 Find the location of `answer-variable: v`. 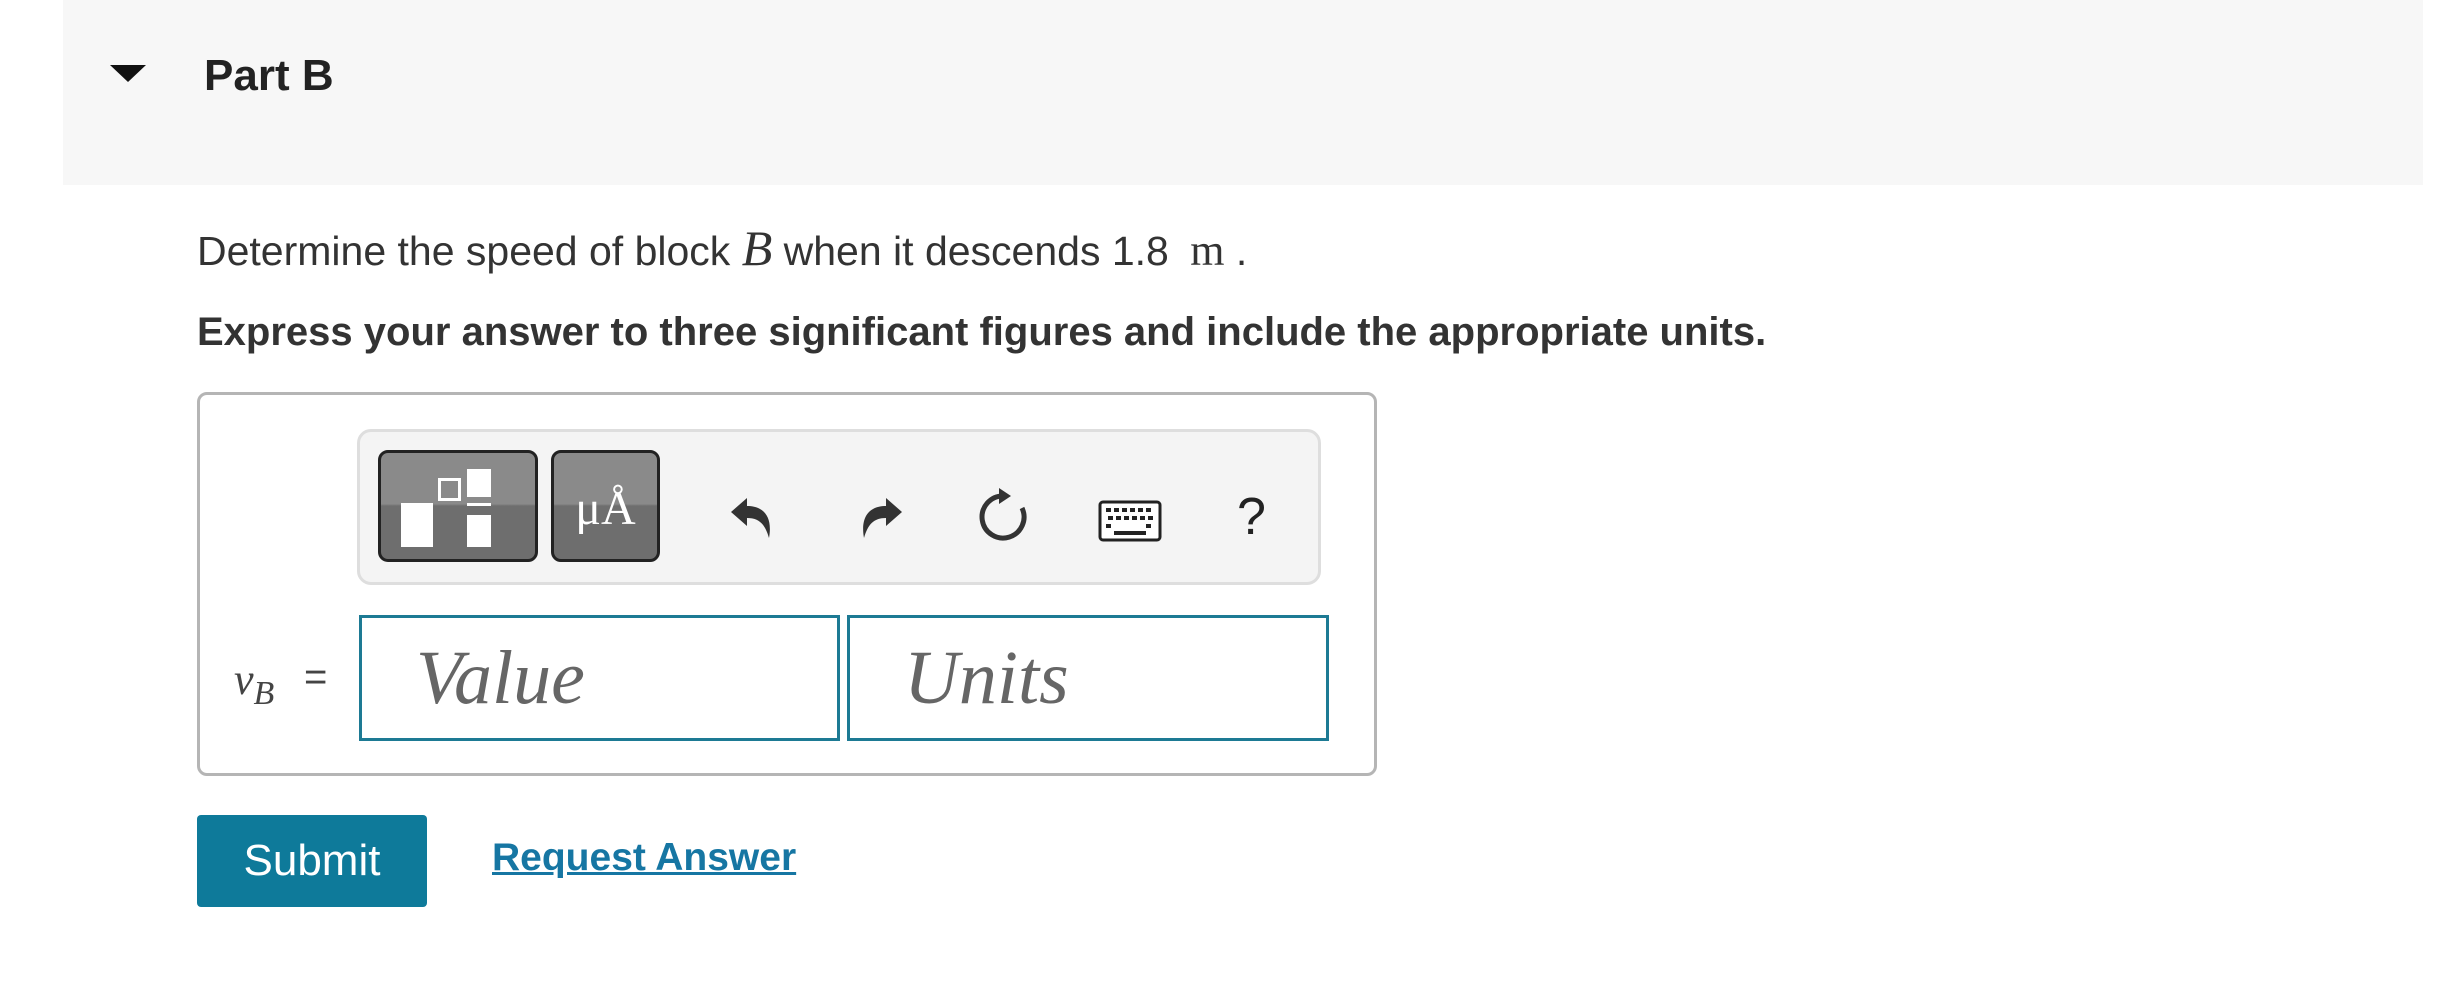

answer-variable: v is located at coordinates (244, 679).